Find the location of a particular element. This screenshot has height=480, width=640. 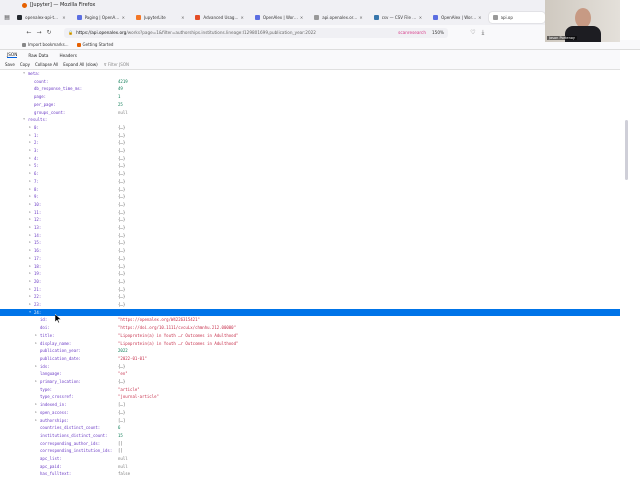

json-row: ▾ results: is located at coordinates (310, 120).